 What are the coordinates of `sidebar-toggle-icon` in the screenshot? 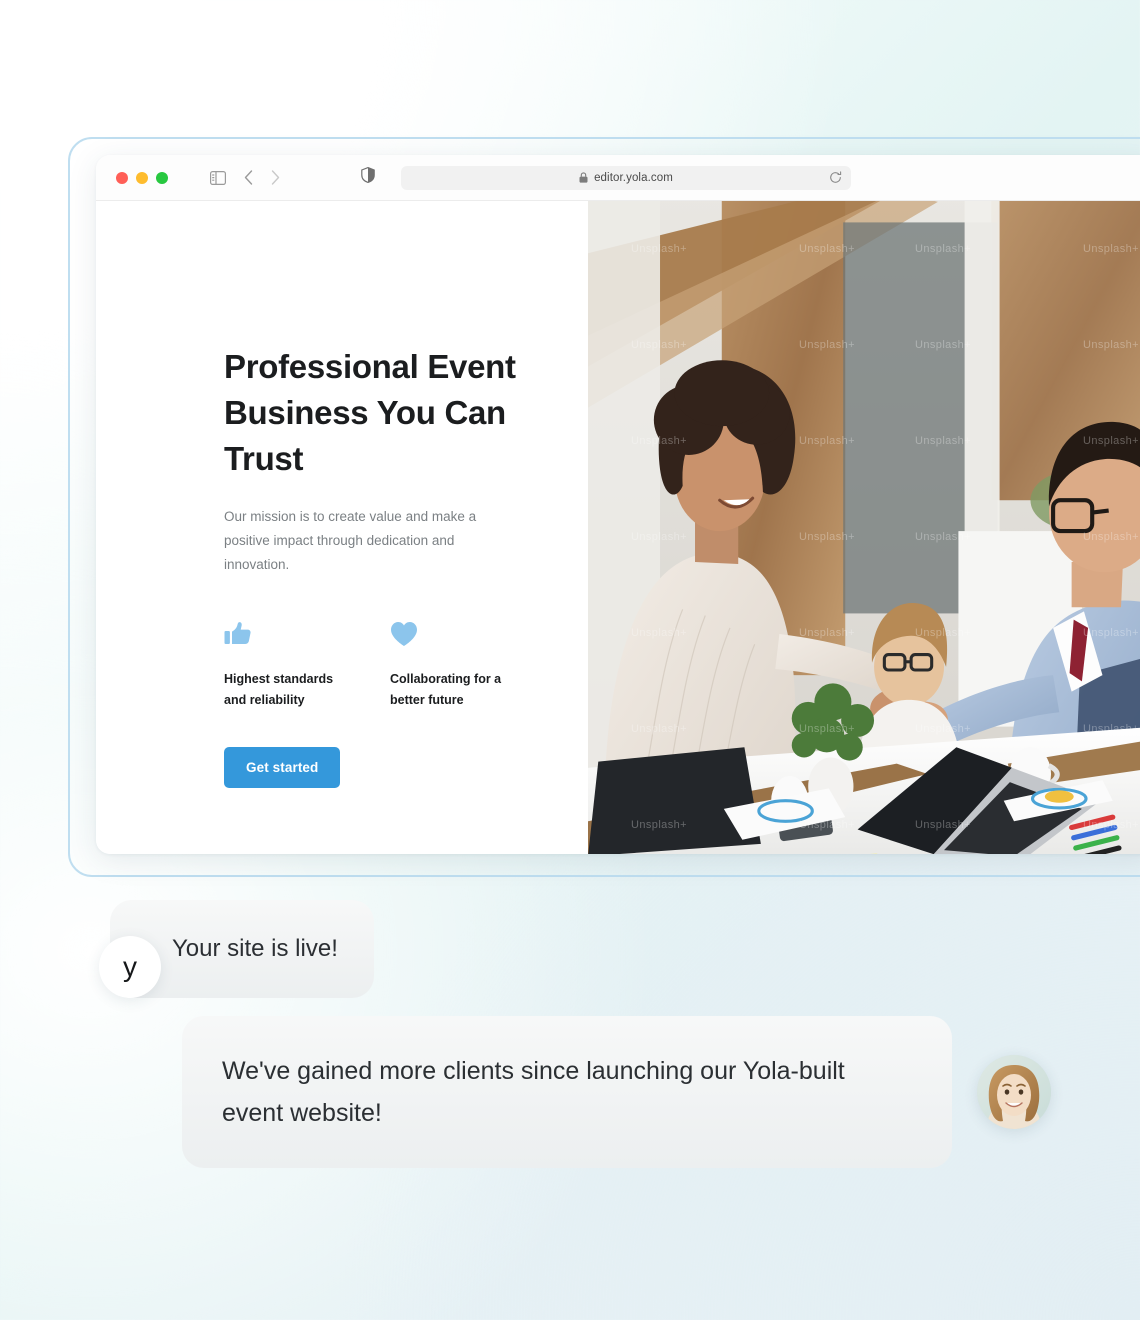 It's located at (218, 177).